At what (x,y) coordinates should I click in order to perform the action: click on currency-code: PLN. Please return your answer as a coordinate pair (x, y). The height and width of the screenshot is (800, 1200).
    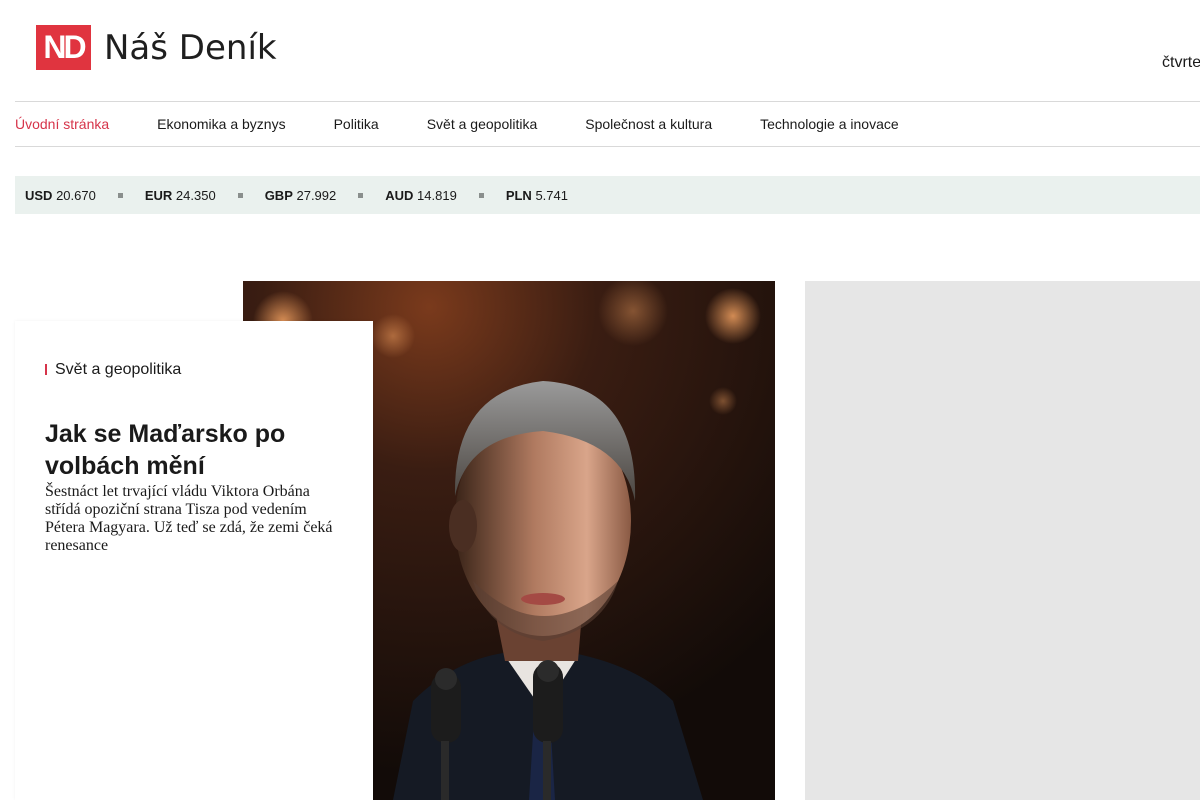
    Looking at the image, I should click on (518, 195).